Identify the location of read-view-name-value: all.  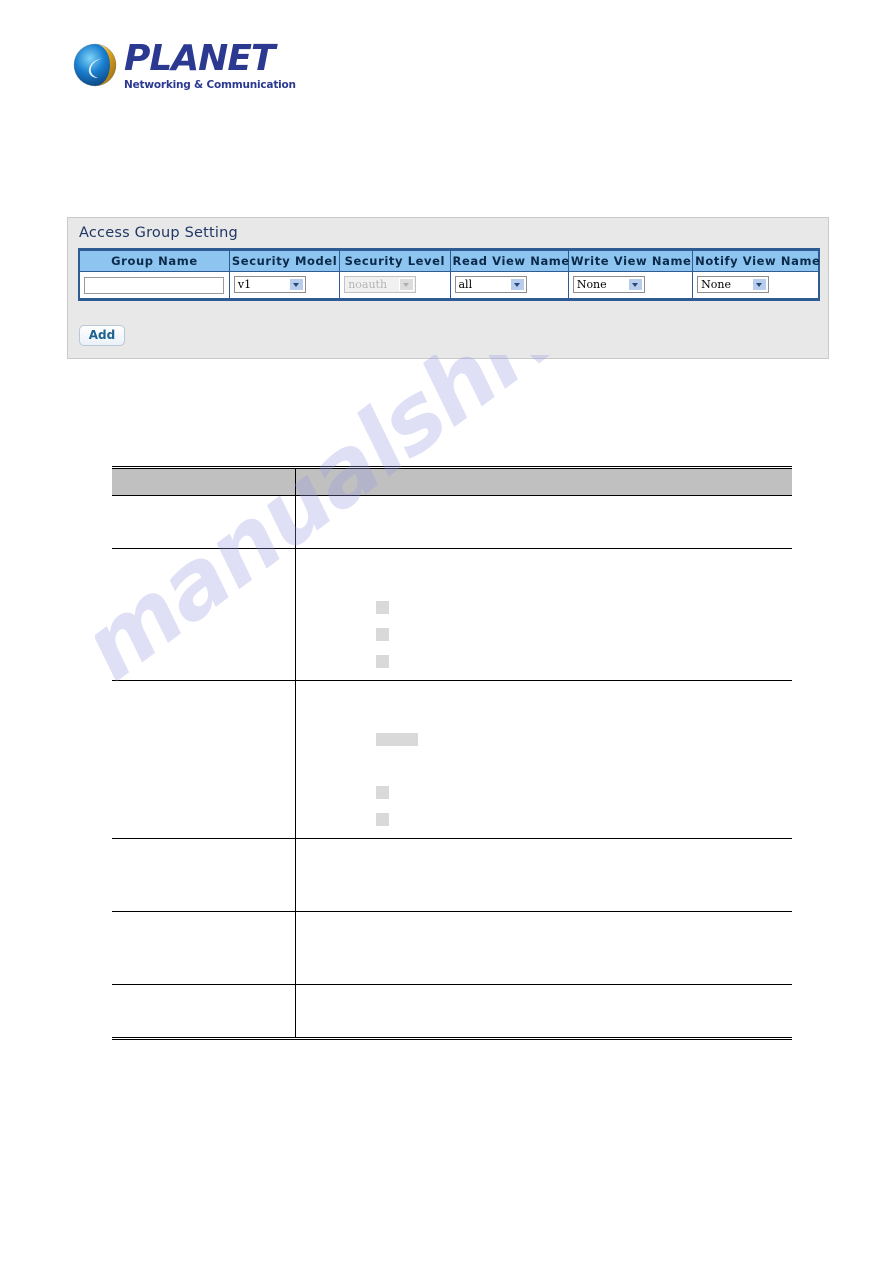
(465, 285).